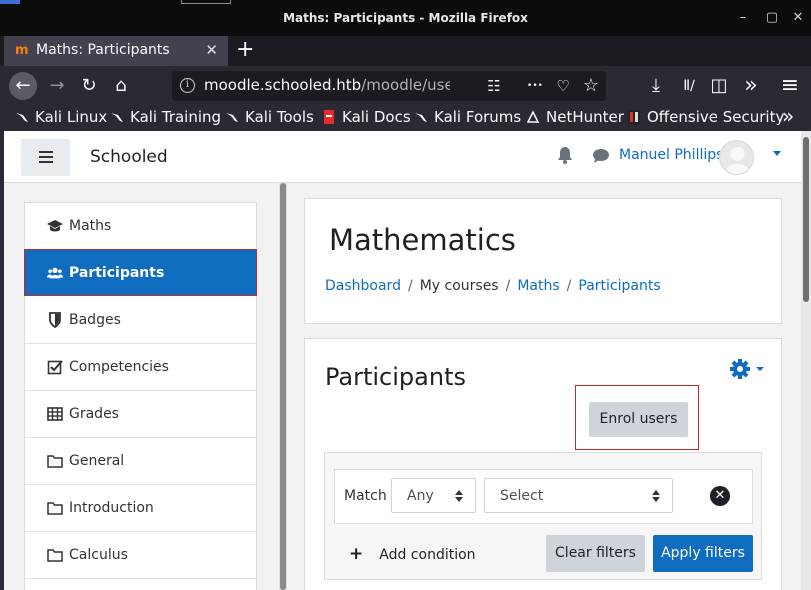 The image size is (811, 590). I want to click on bookmark-kali-training: Kali Training, so click(165, 117).